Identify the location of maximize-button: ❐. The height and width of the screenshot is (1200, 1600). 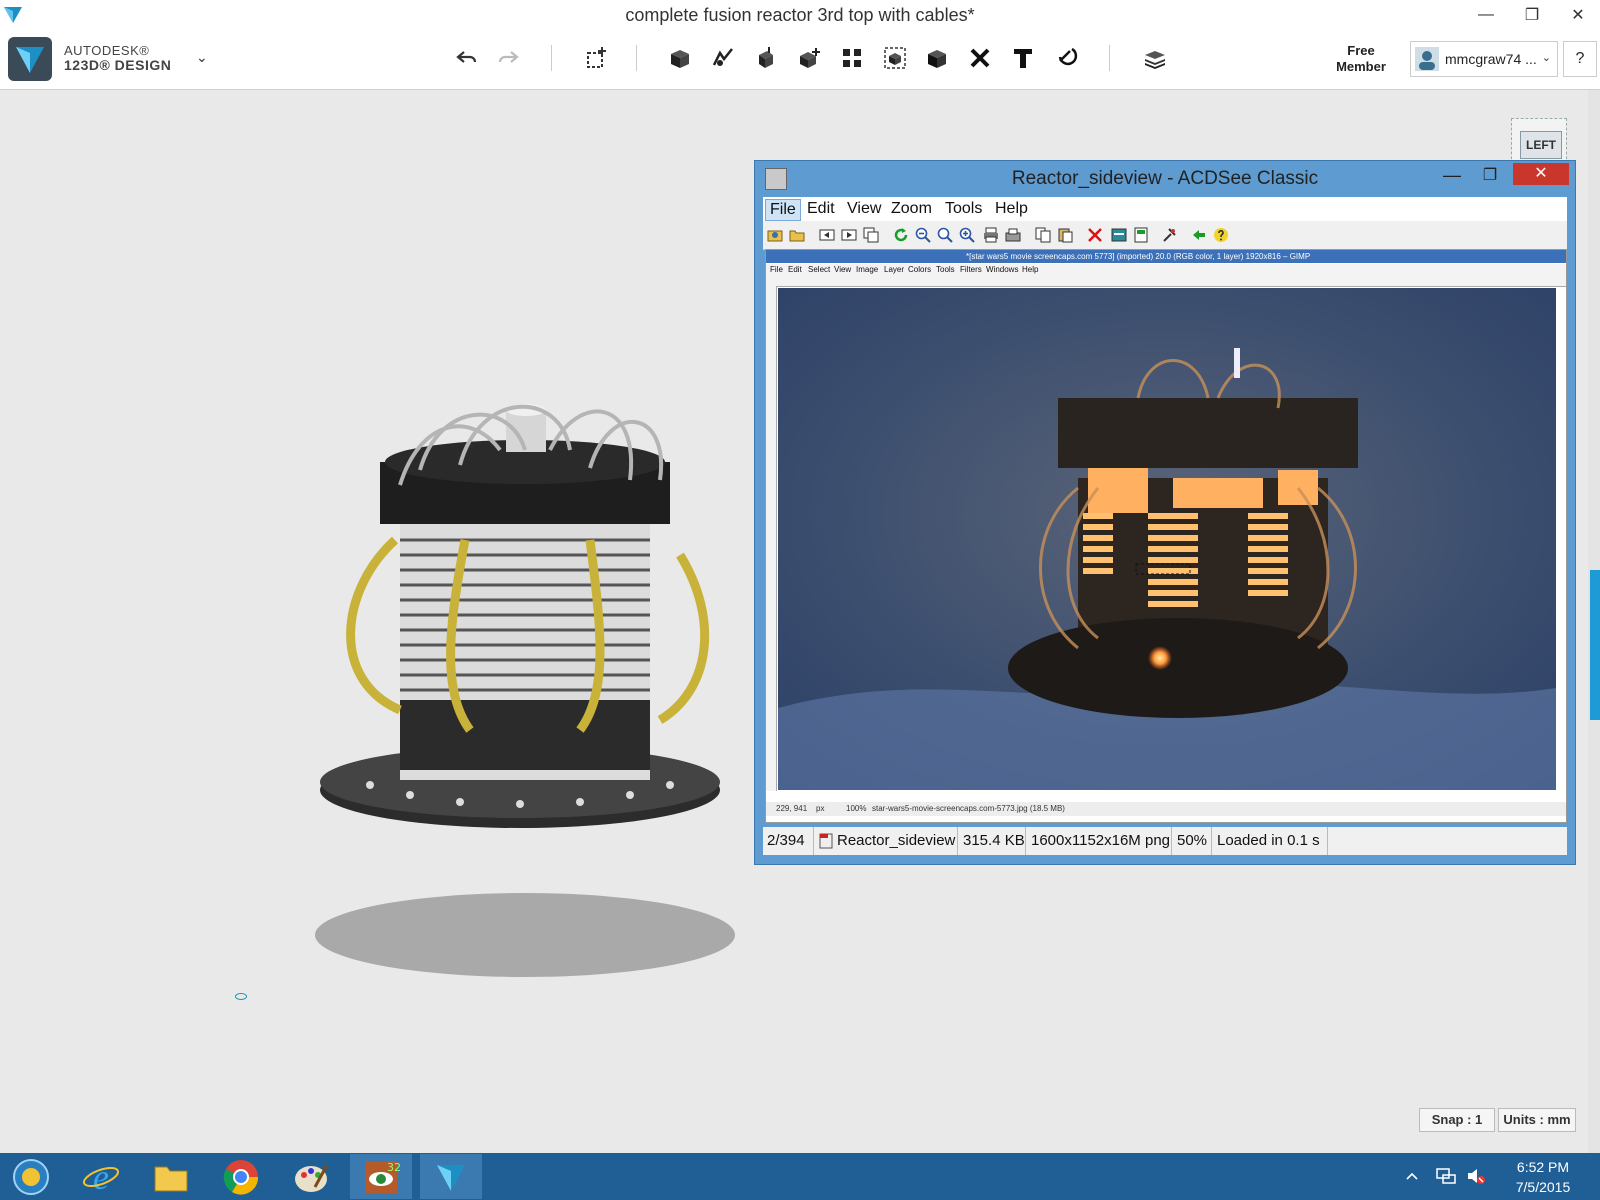
(1532, 14).